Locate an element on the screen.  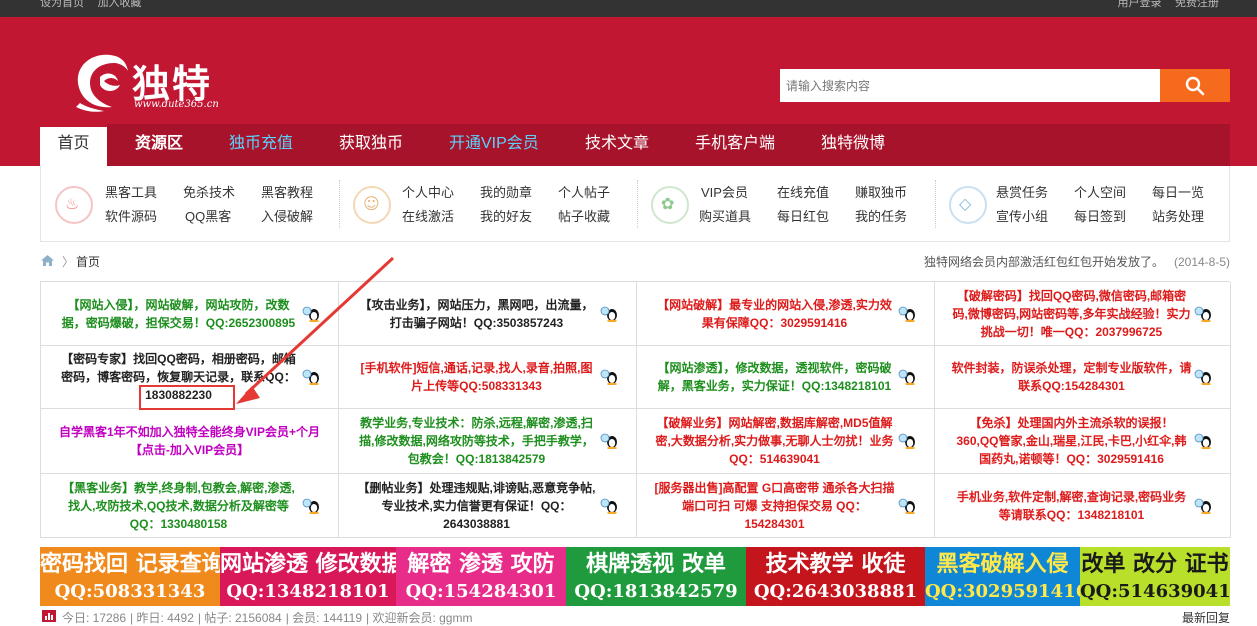
banner-ad: 棋牌透视 改单 QQ:1813842579 is located at coordinates (656, 576).